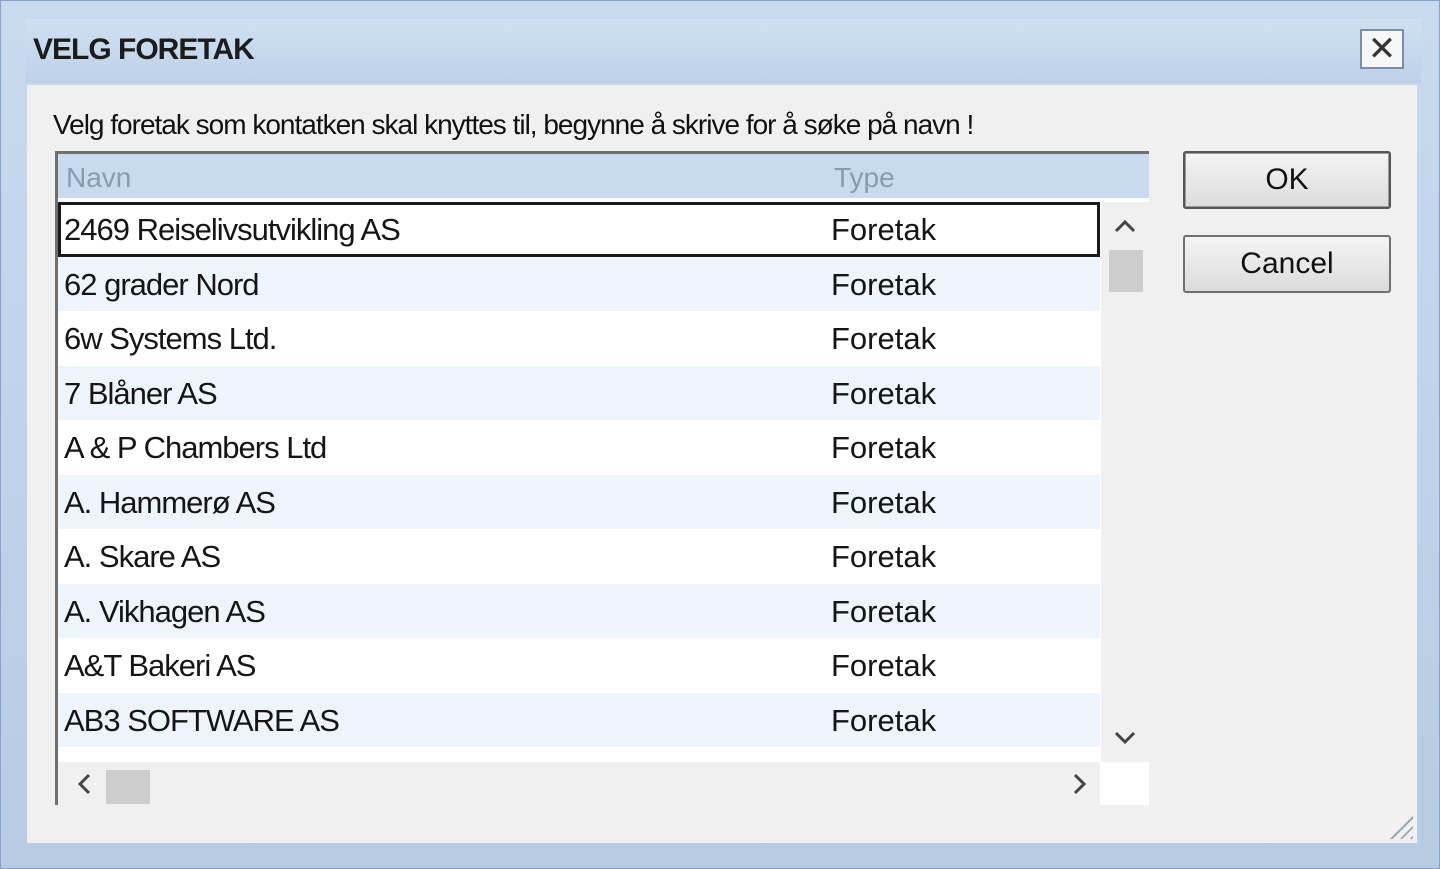  Describe the element at coordinates (579, 338) in the screenshot. I see `list-row: 6w Systems Ltd. Foretak` at that location.